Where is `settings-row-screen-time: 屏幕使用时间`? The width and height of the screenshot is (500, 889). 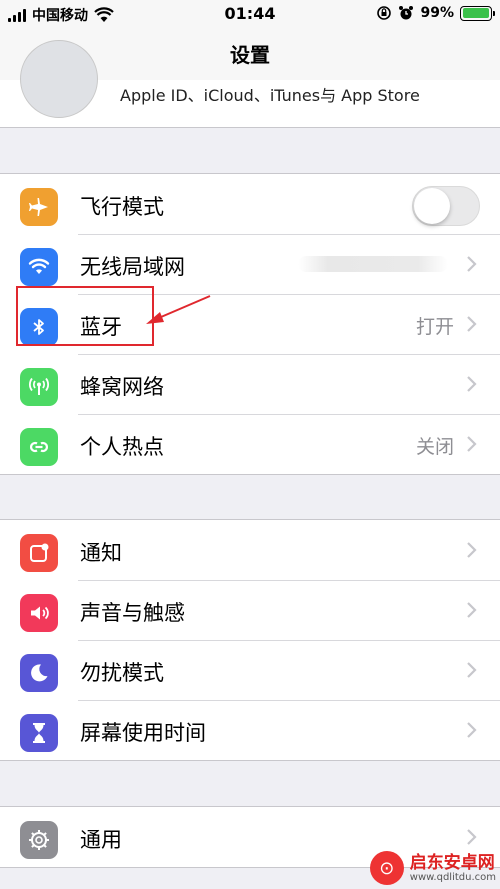
settings-row-screen-time: 屏幕使用时间 is located at coordinates (250, 730).